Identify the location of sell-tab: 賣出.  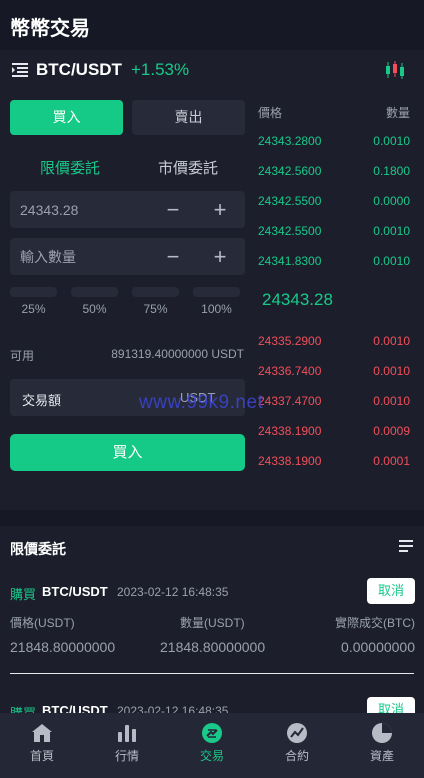
(188, 117).